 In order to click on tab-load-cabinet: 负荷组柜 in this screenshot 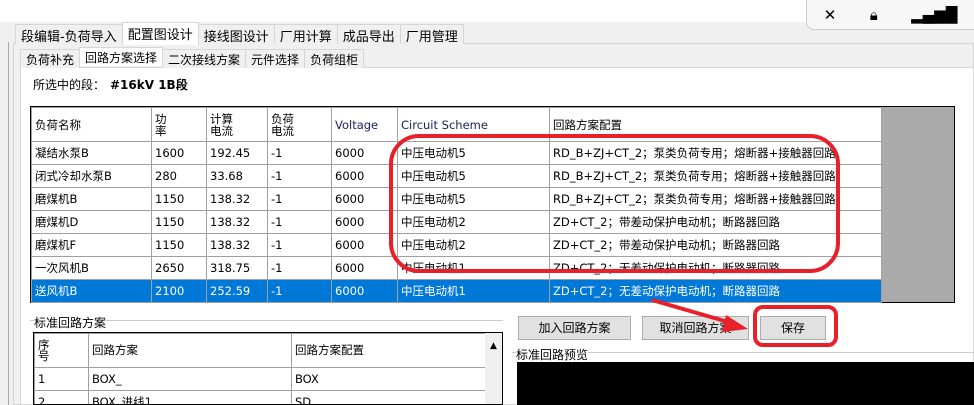, I will do `click(334, 58)`.